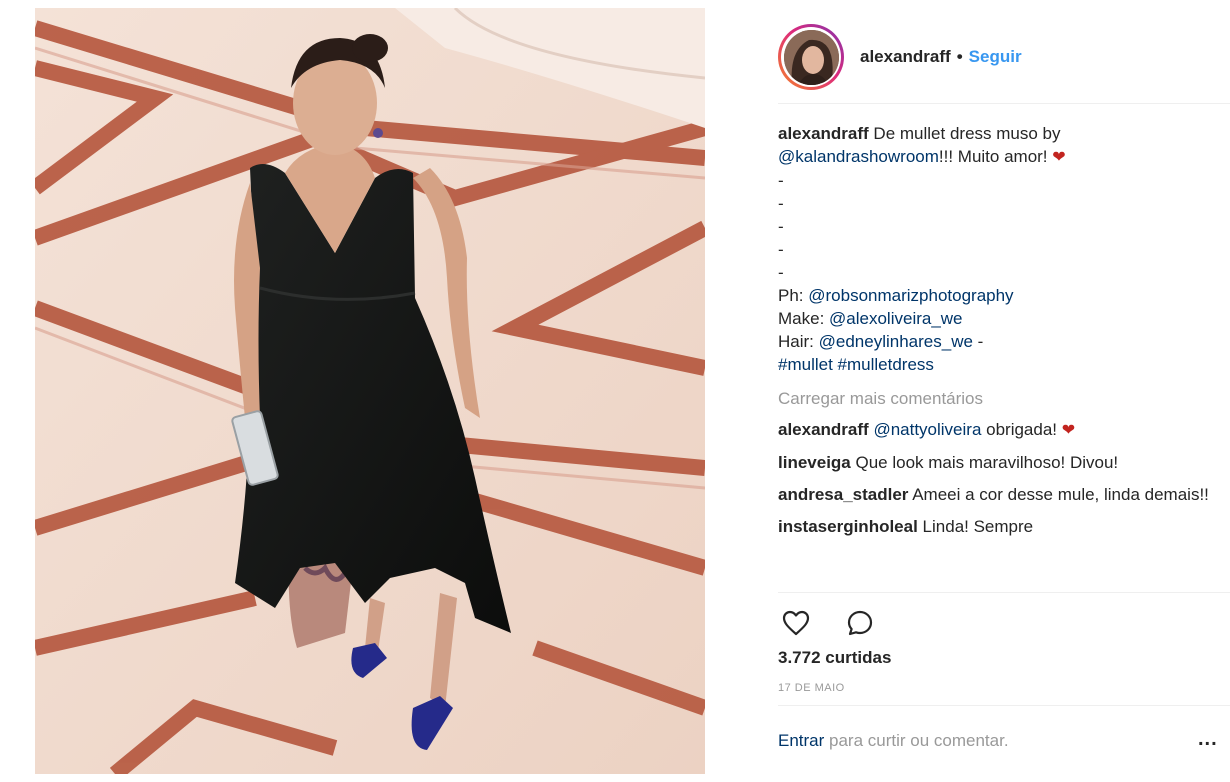  Describe the element at coordinates (1058, 494) in the screenshot. I see `comment-text: Ameei a cor desse mule, linda demais!!` at that location.